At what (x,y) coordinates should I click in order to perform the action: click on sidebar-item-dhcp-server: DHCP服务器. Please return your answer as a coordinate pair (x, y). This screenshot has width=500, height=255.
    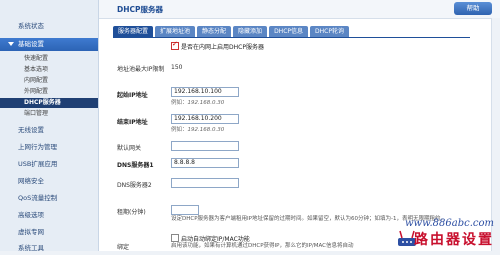
    Looking at the image, I should click on (49, 103).